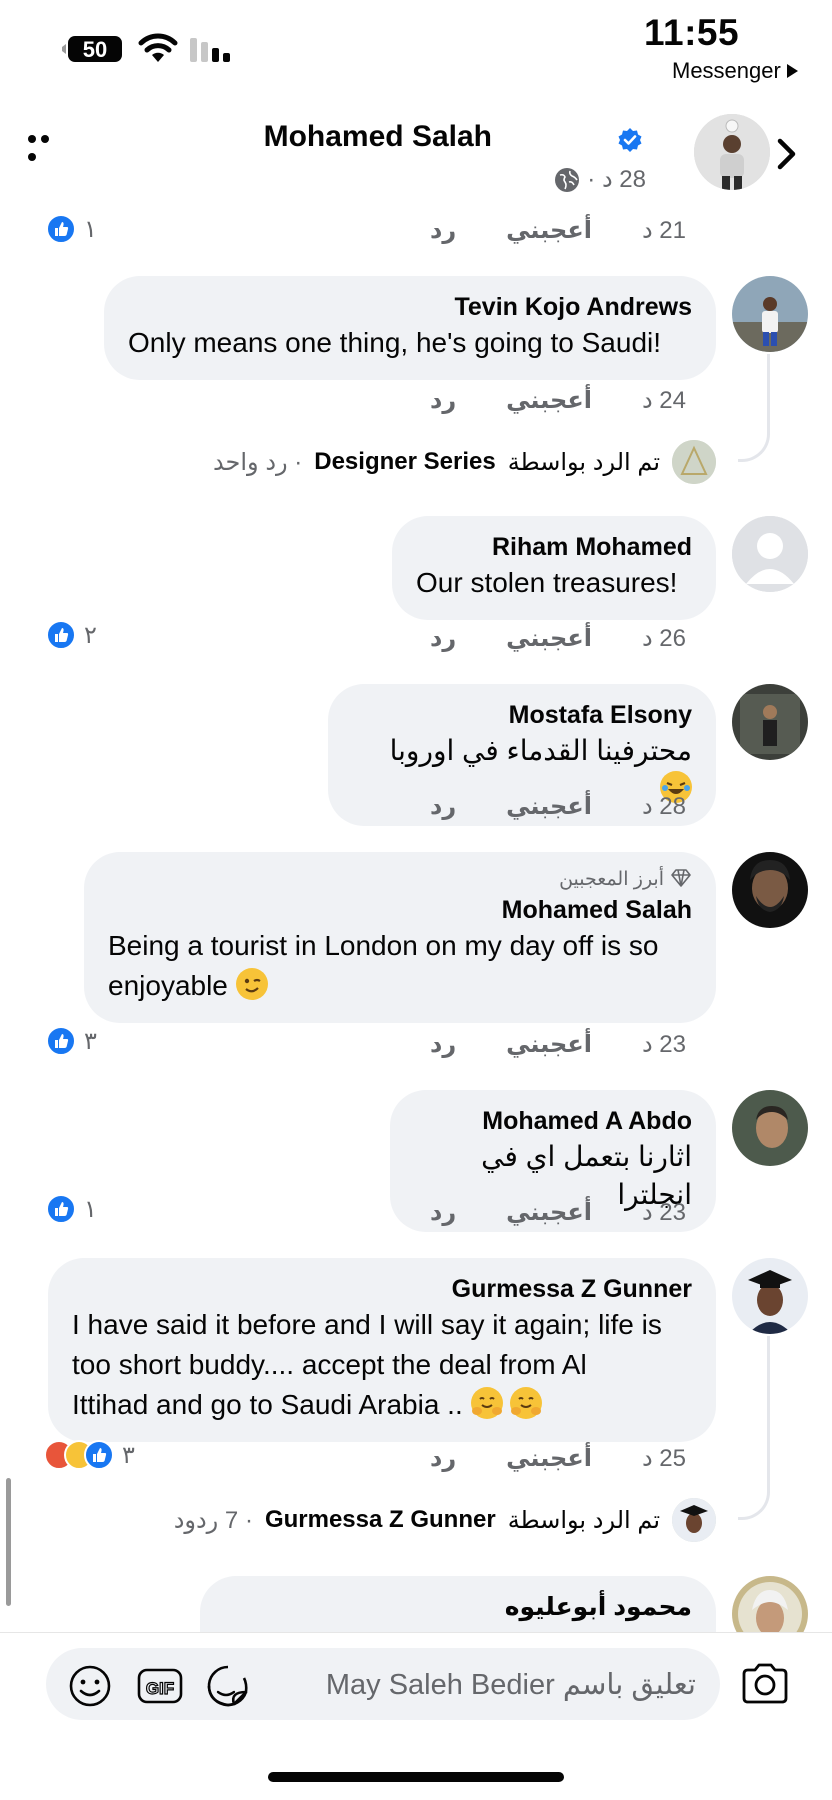 Image resolution: width=832 pixels, height=1800 pixels. Describe the element at coordinates (754, 1428) in the screenshot. I see `thread-line` at that location.